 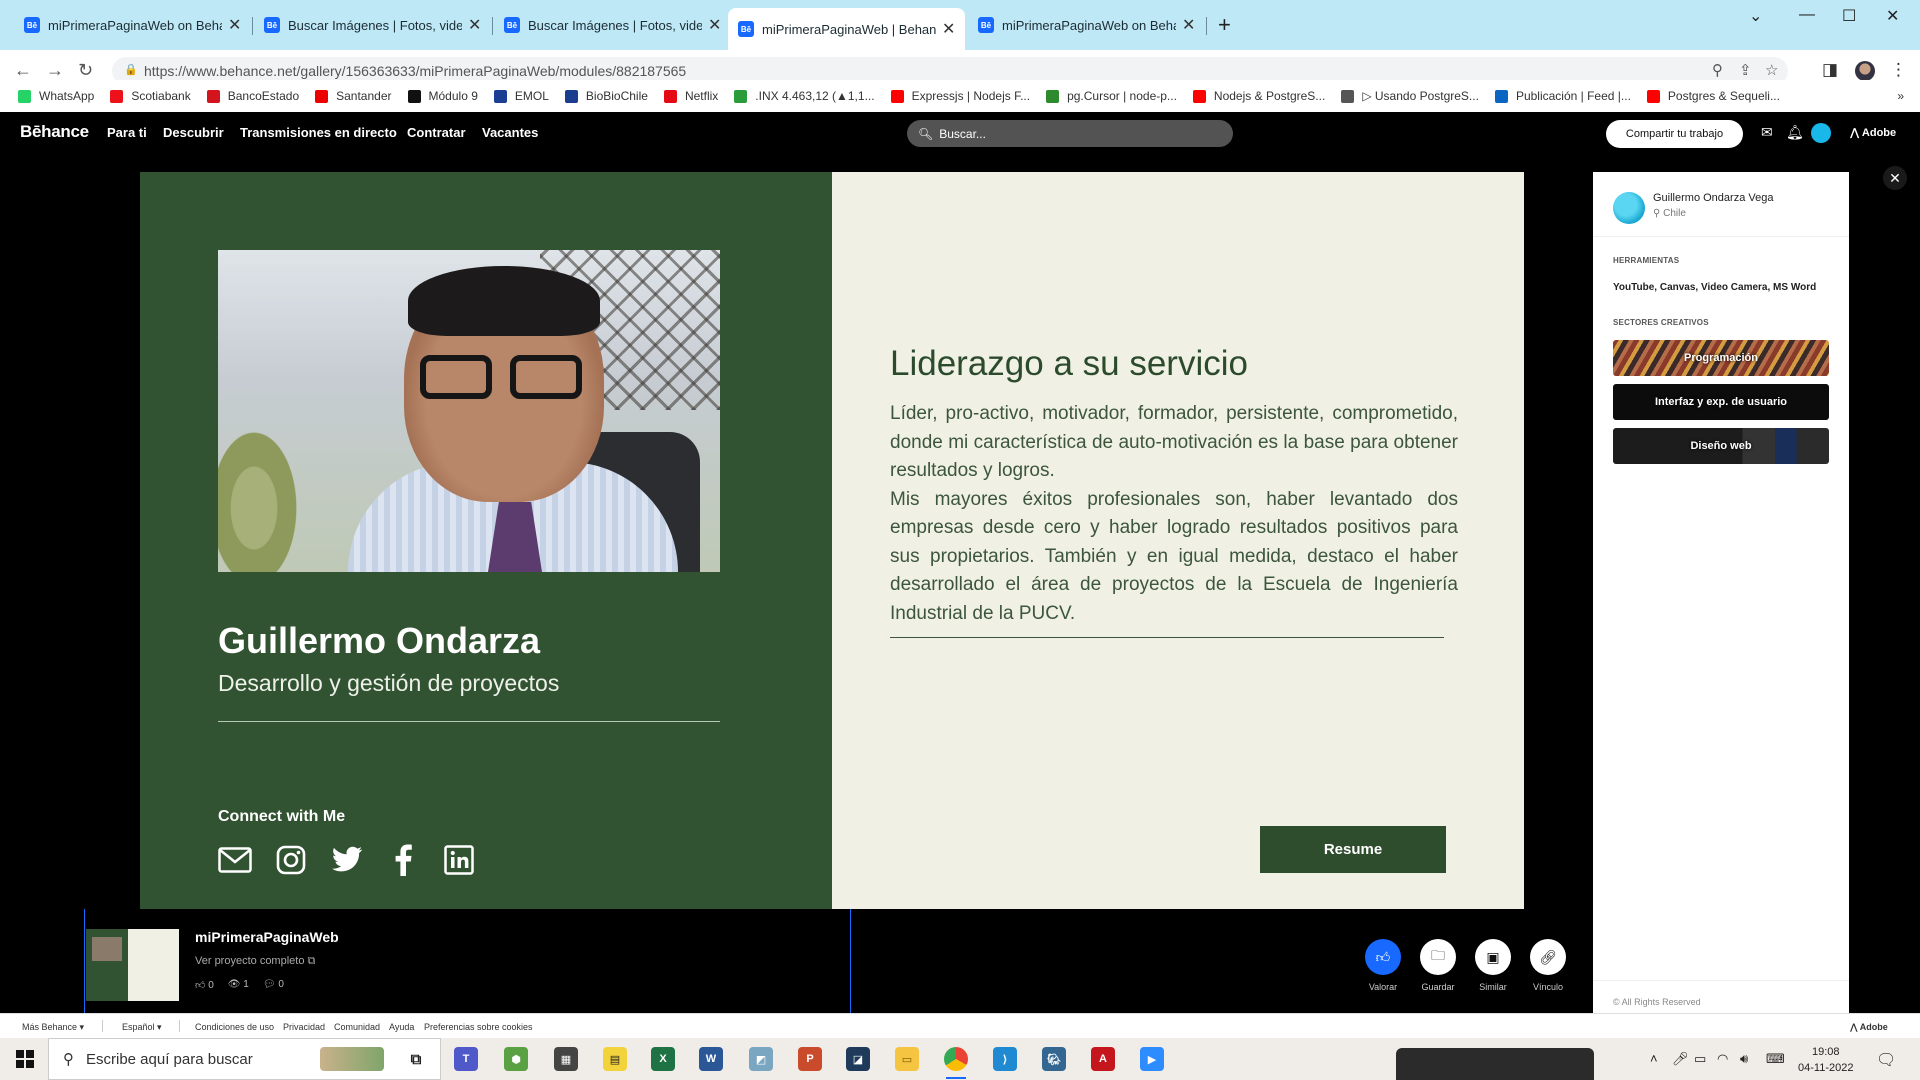 I want to click on bookmark-item: WhatsApp, so click(x=56, y=96).